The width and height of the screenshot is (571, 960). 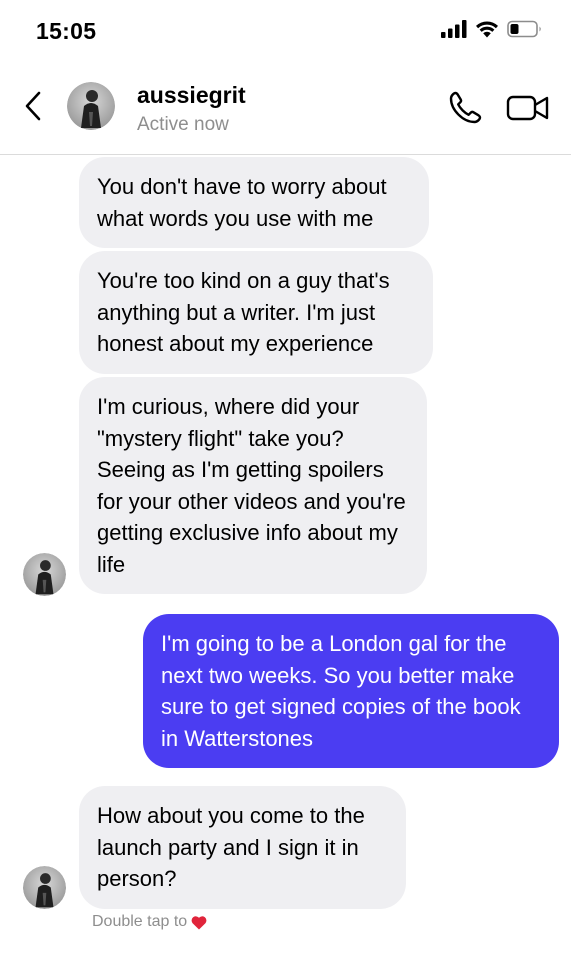 I want to click on audio-call-button, so click(x=465, y=108).